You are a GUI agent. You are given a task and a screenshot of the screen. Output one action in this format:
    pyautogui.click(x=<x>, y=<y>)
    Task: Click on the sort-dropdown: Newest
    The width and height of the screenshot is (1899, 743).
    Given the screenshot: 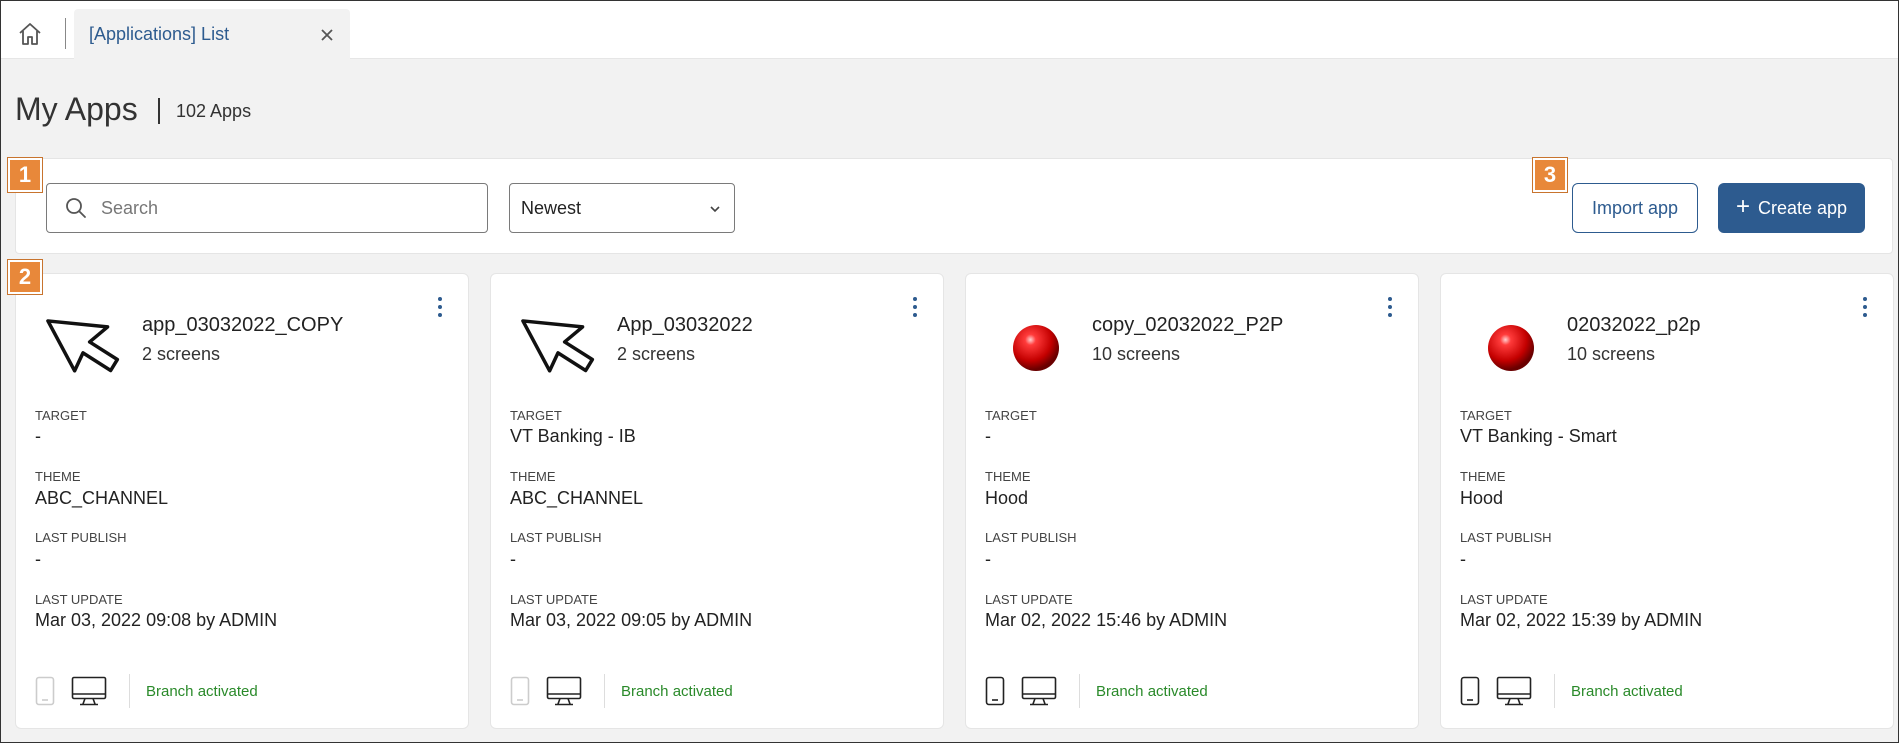 What is the action you would take?
    pyautogui.click(x=622, y=208)
    